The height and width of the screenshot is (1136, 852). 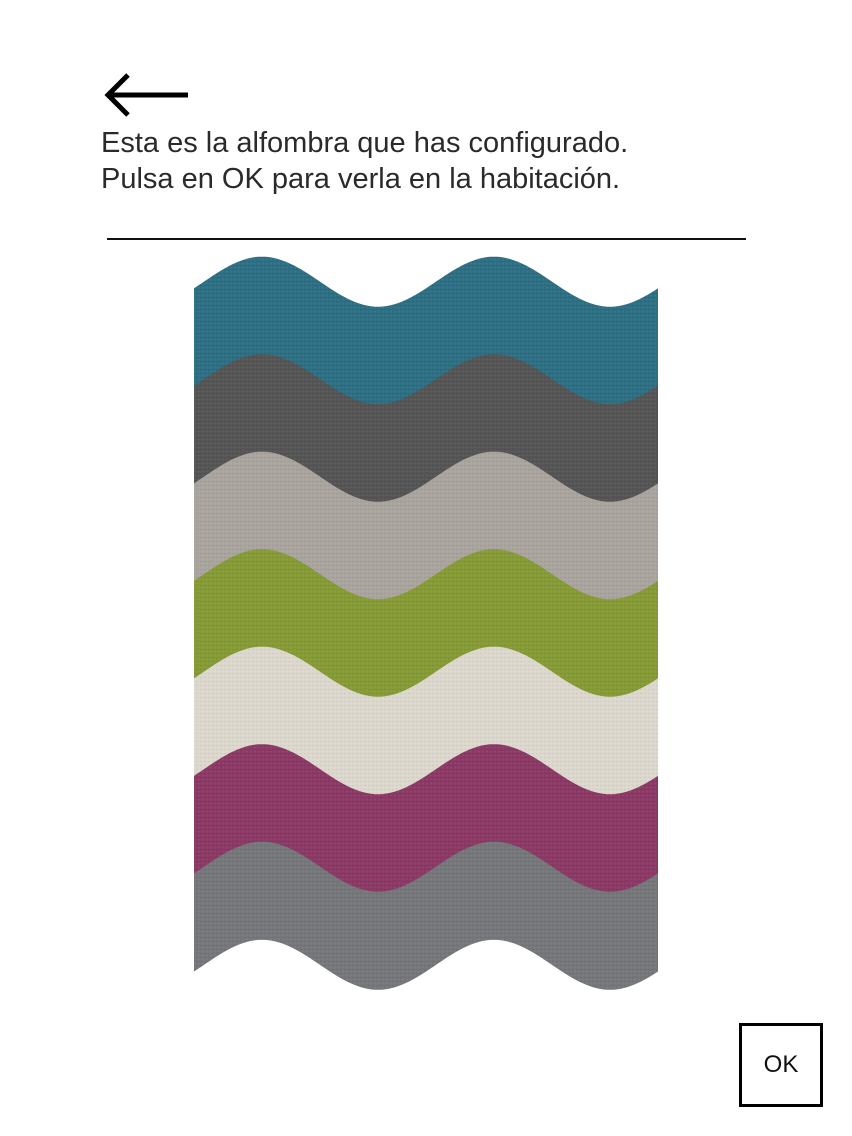 I want to click on instructions-line-2: Pulsa en OK para verla en la habitación., so click(x=361, y=179).